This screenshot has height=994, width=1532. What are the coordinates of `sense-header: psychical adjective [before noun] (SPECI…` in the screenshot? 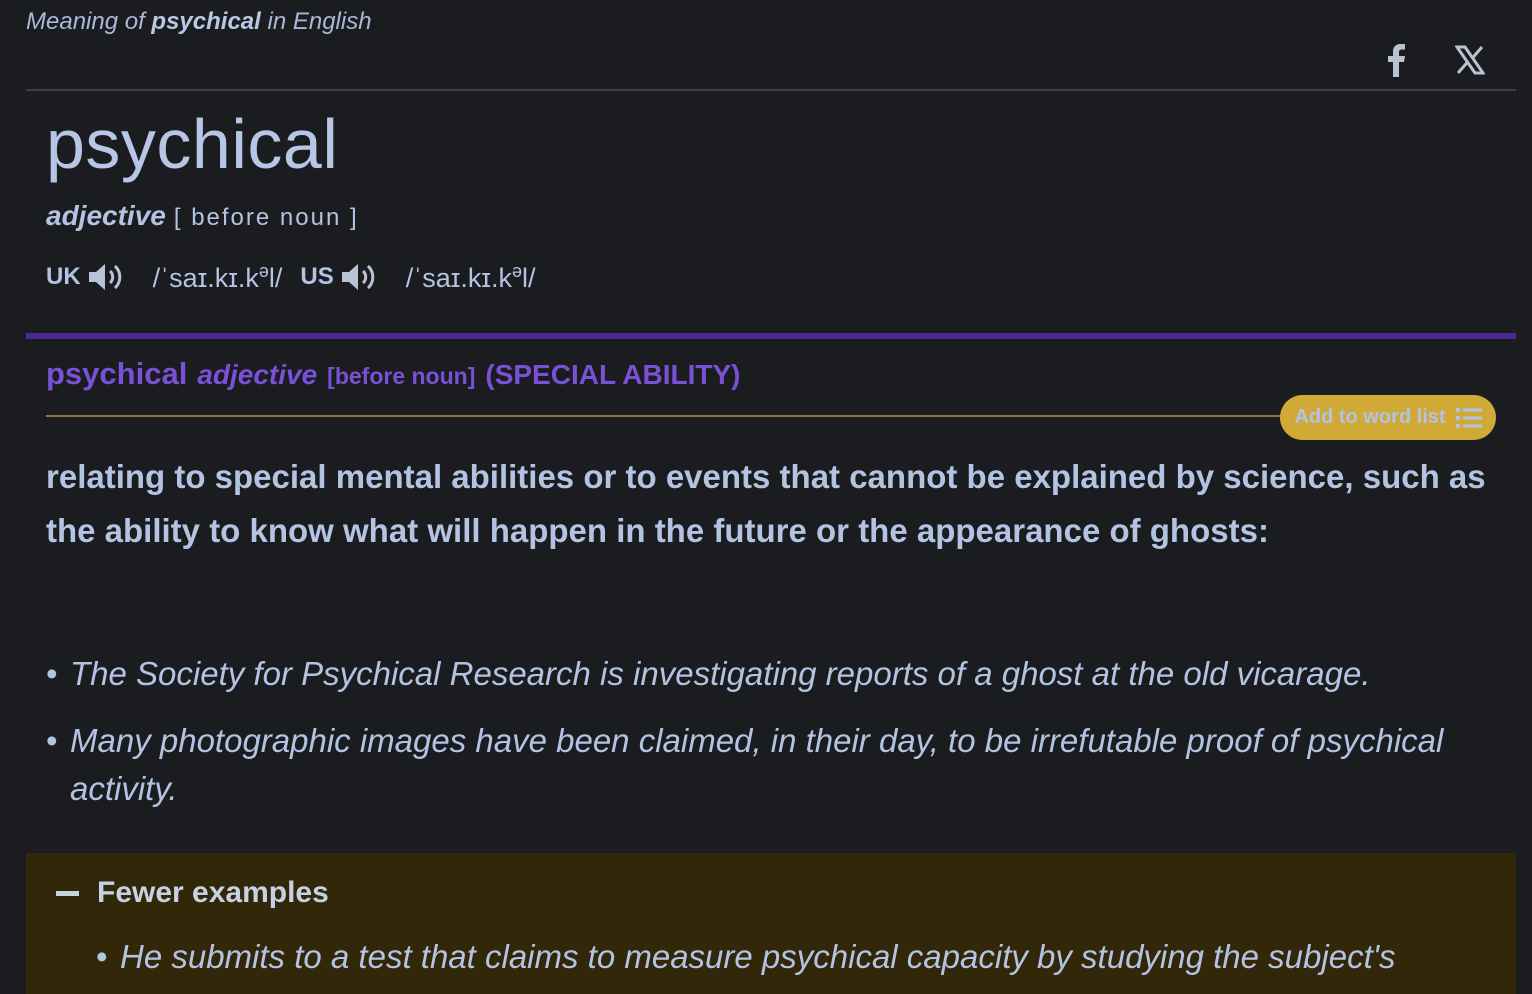 It's located at (393, 374).